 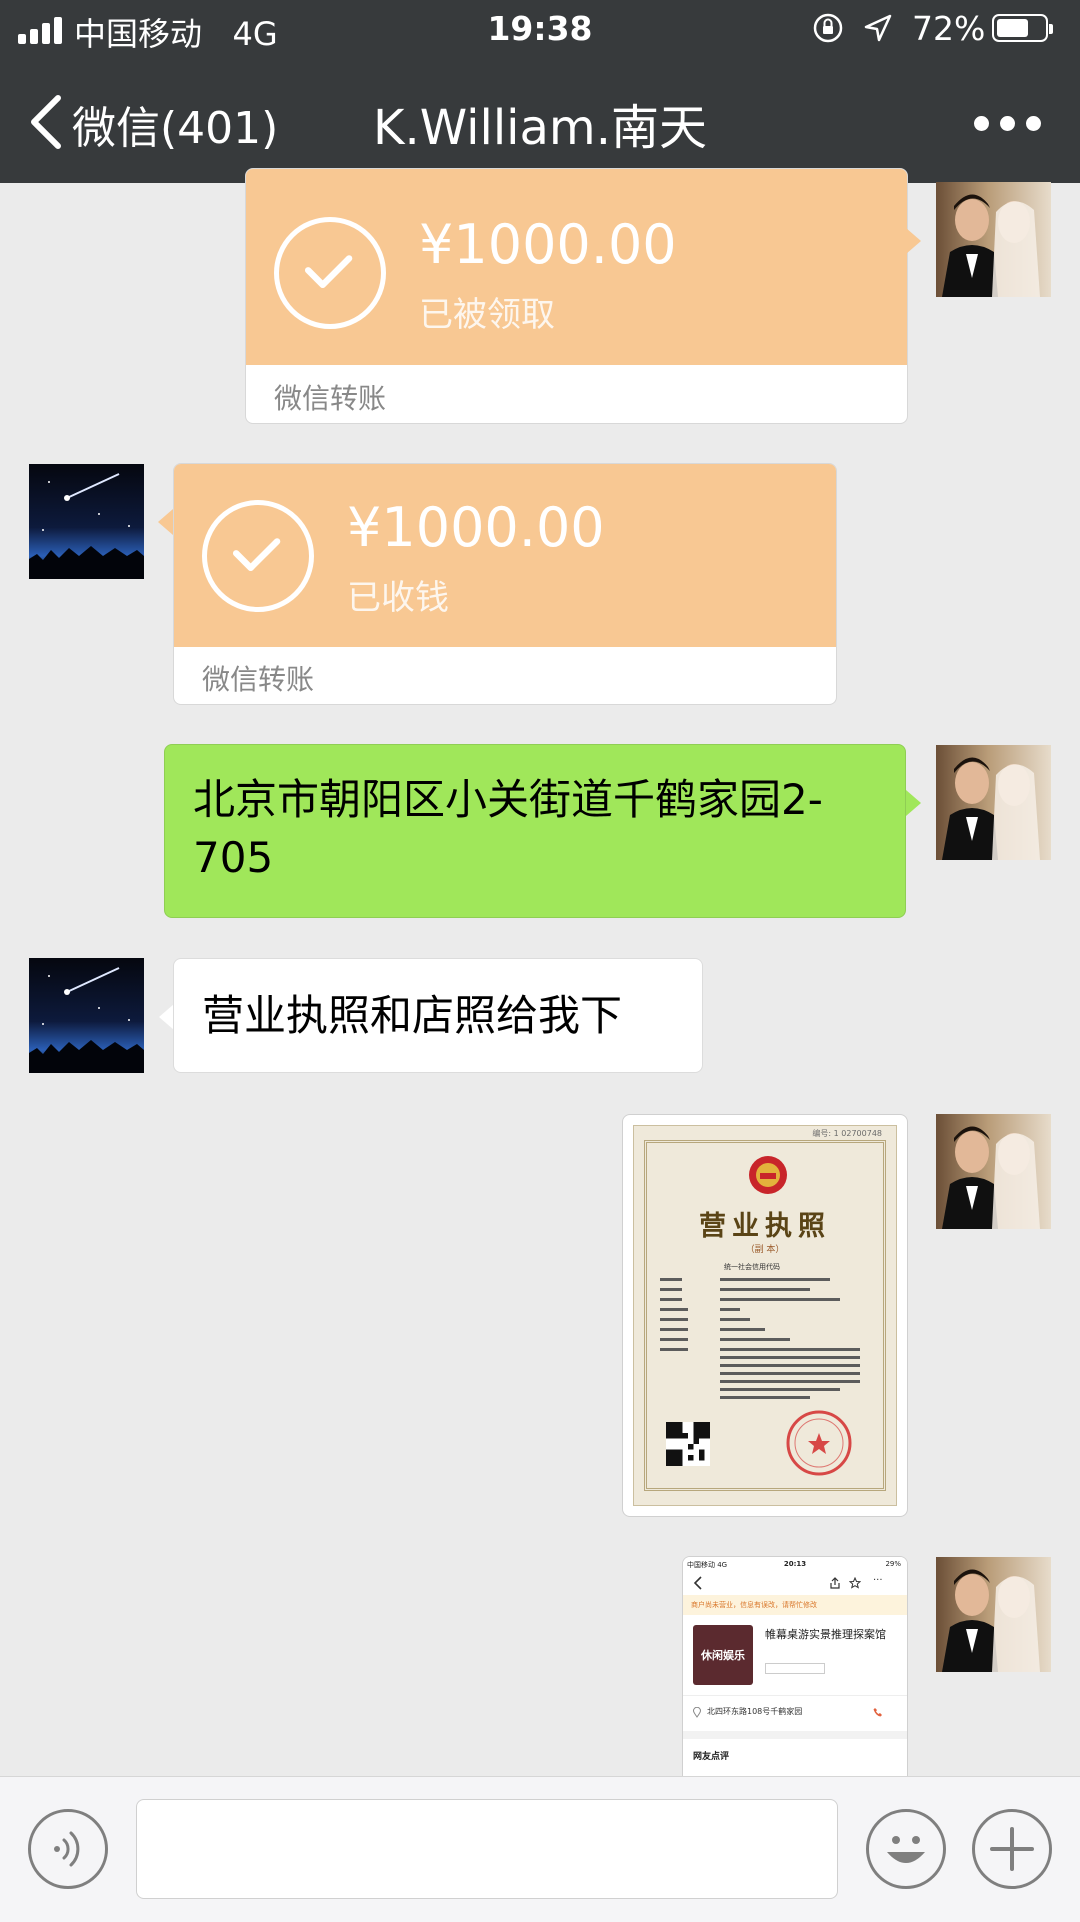 I want to click on shot-more-icon: ···, so click(x=878, y=1580).